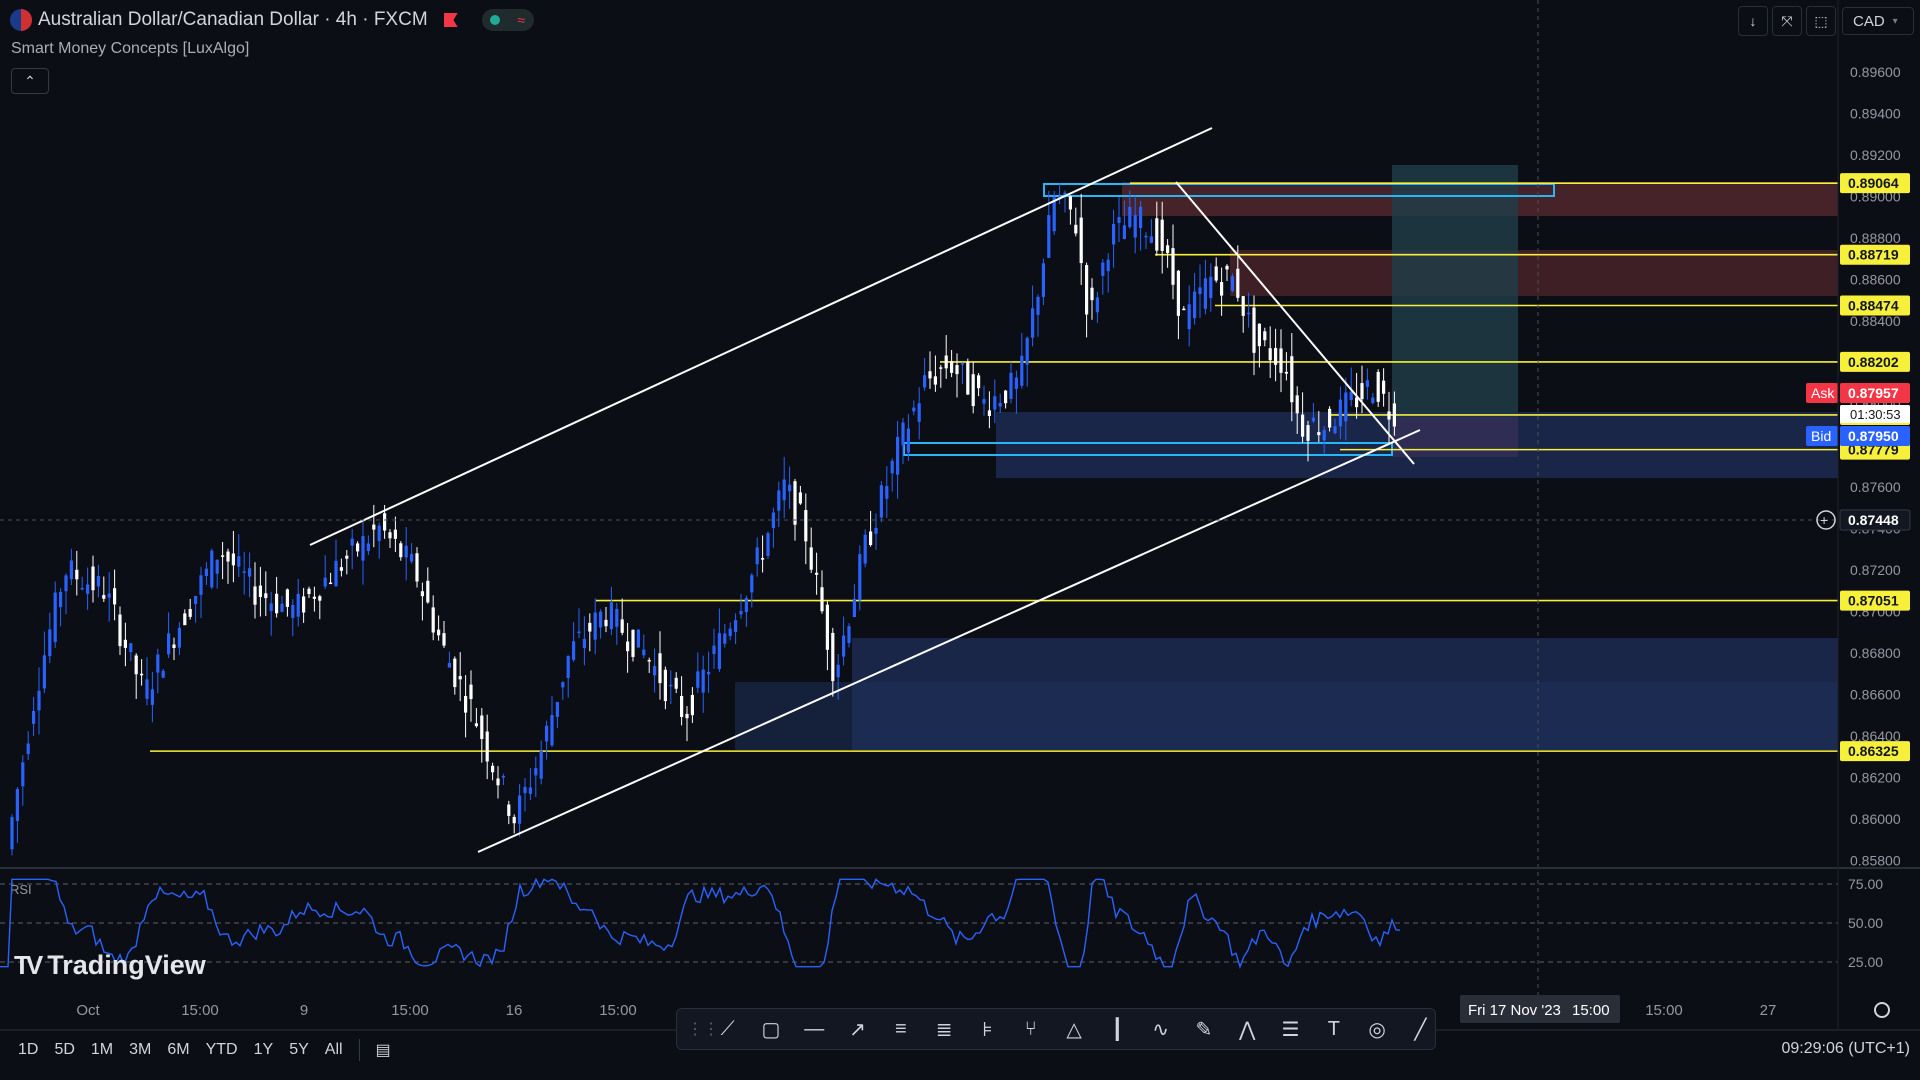 This screenshot has height=1080, width=1920. Describe the element at coordinates (130, 49) in the screenshot. I see `indicator-name: Smart Money Concepts [LuxAlgo]` at that location.